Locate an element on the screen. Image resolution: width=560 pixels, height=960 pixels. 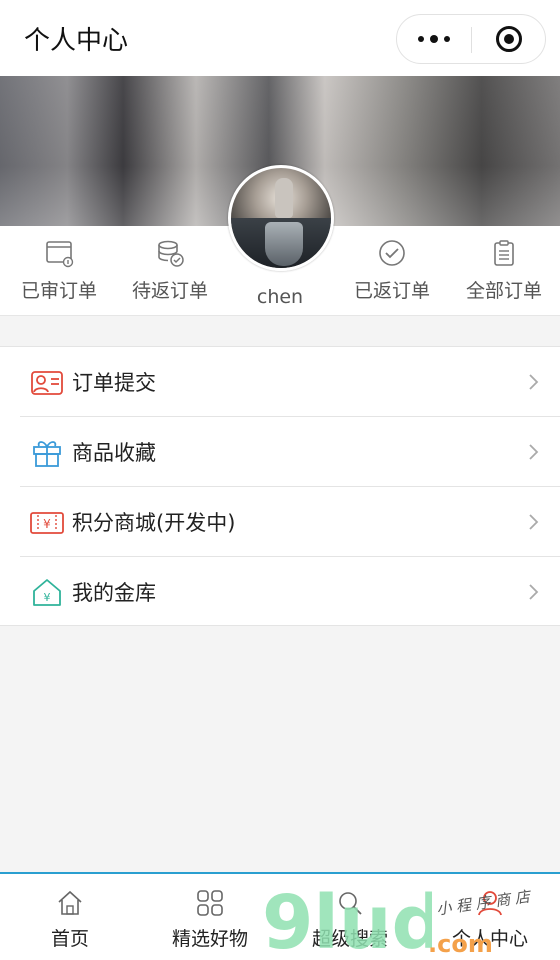
page-title: 个人中心 is located at coordinates (76, 41).